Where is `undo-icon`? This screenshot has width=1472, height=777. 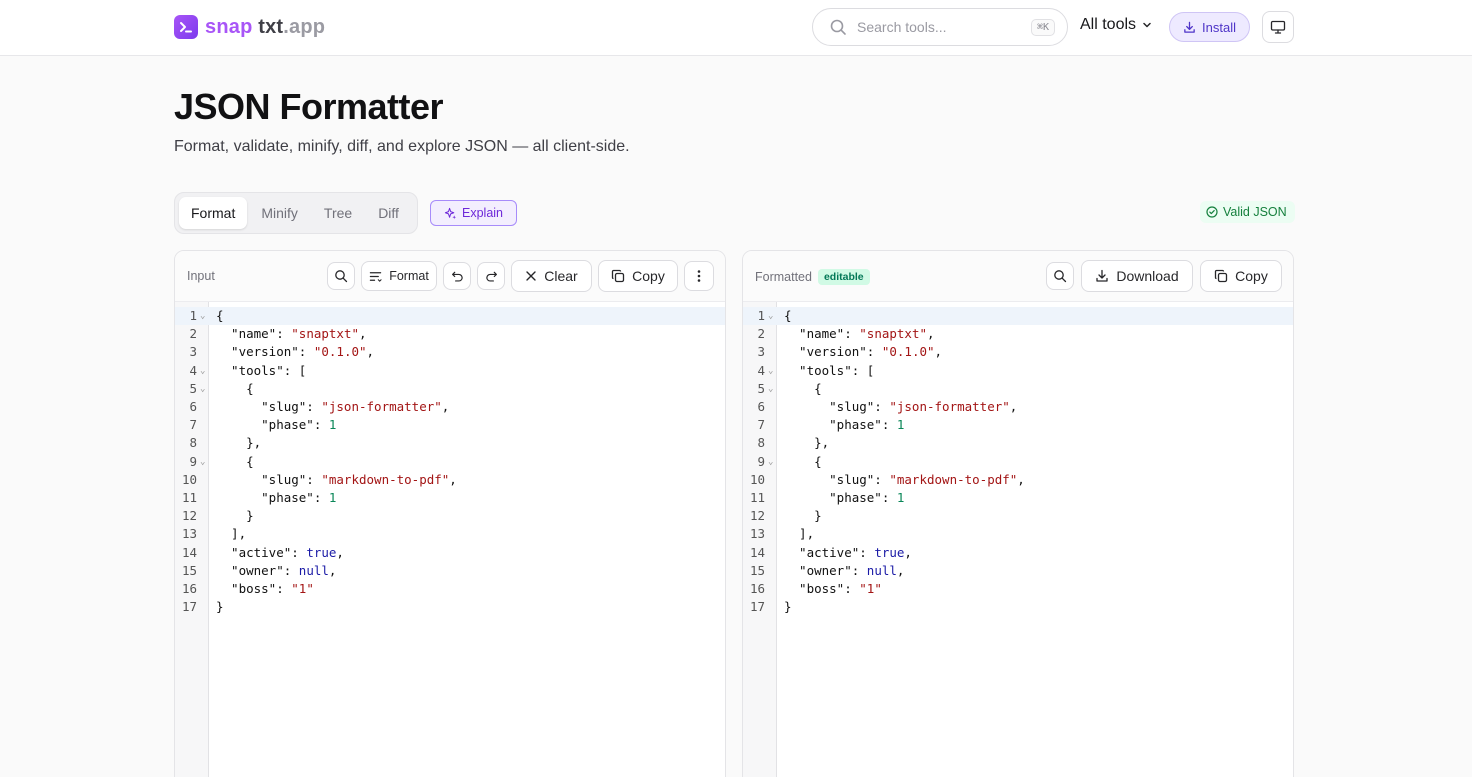
undo-icon is located at coordinates (457, 276).